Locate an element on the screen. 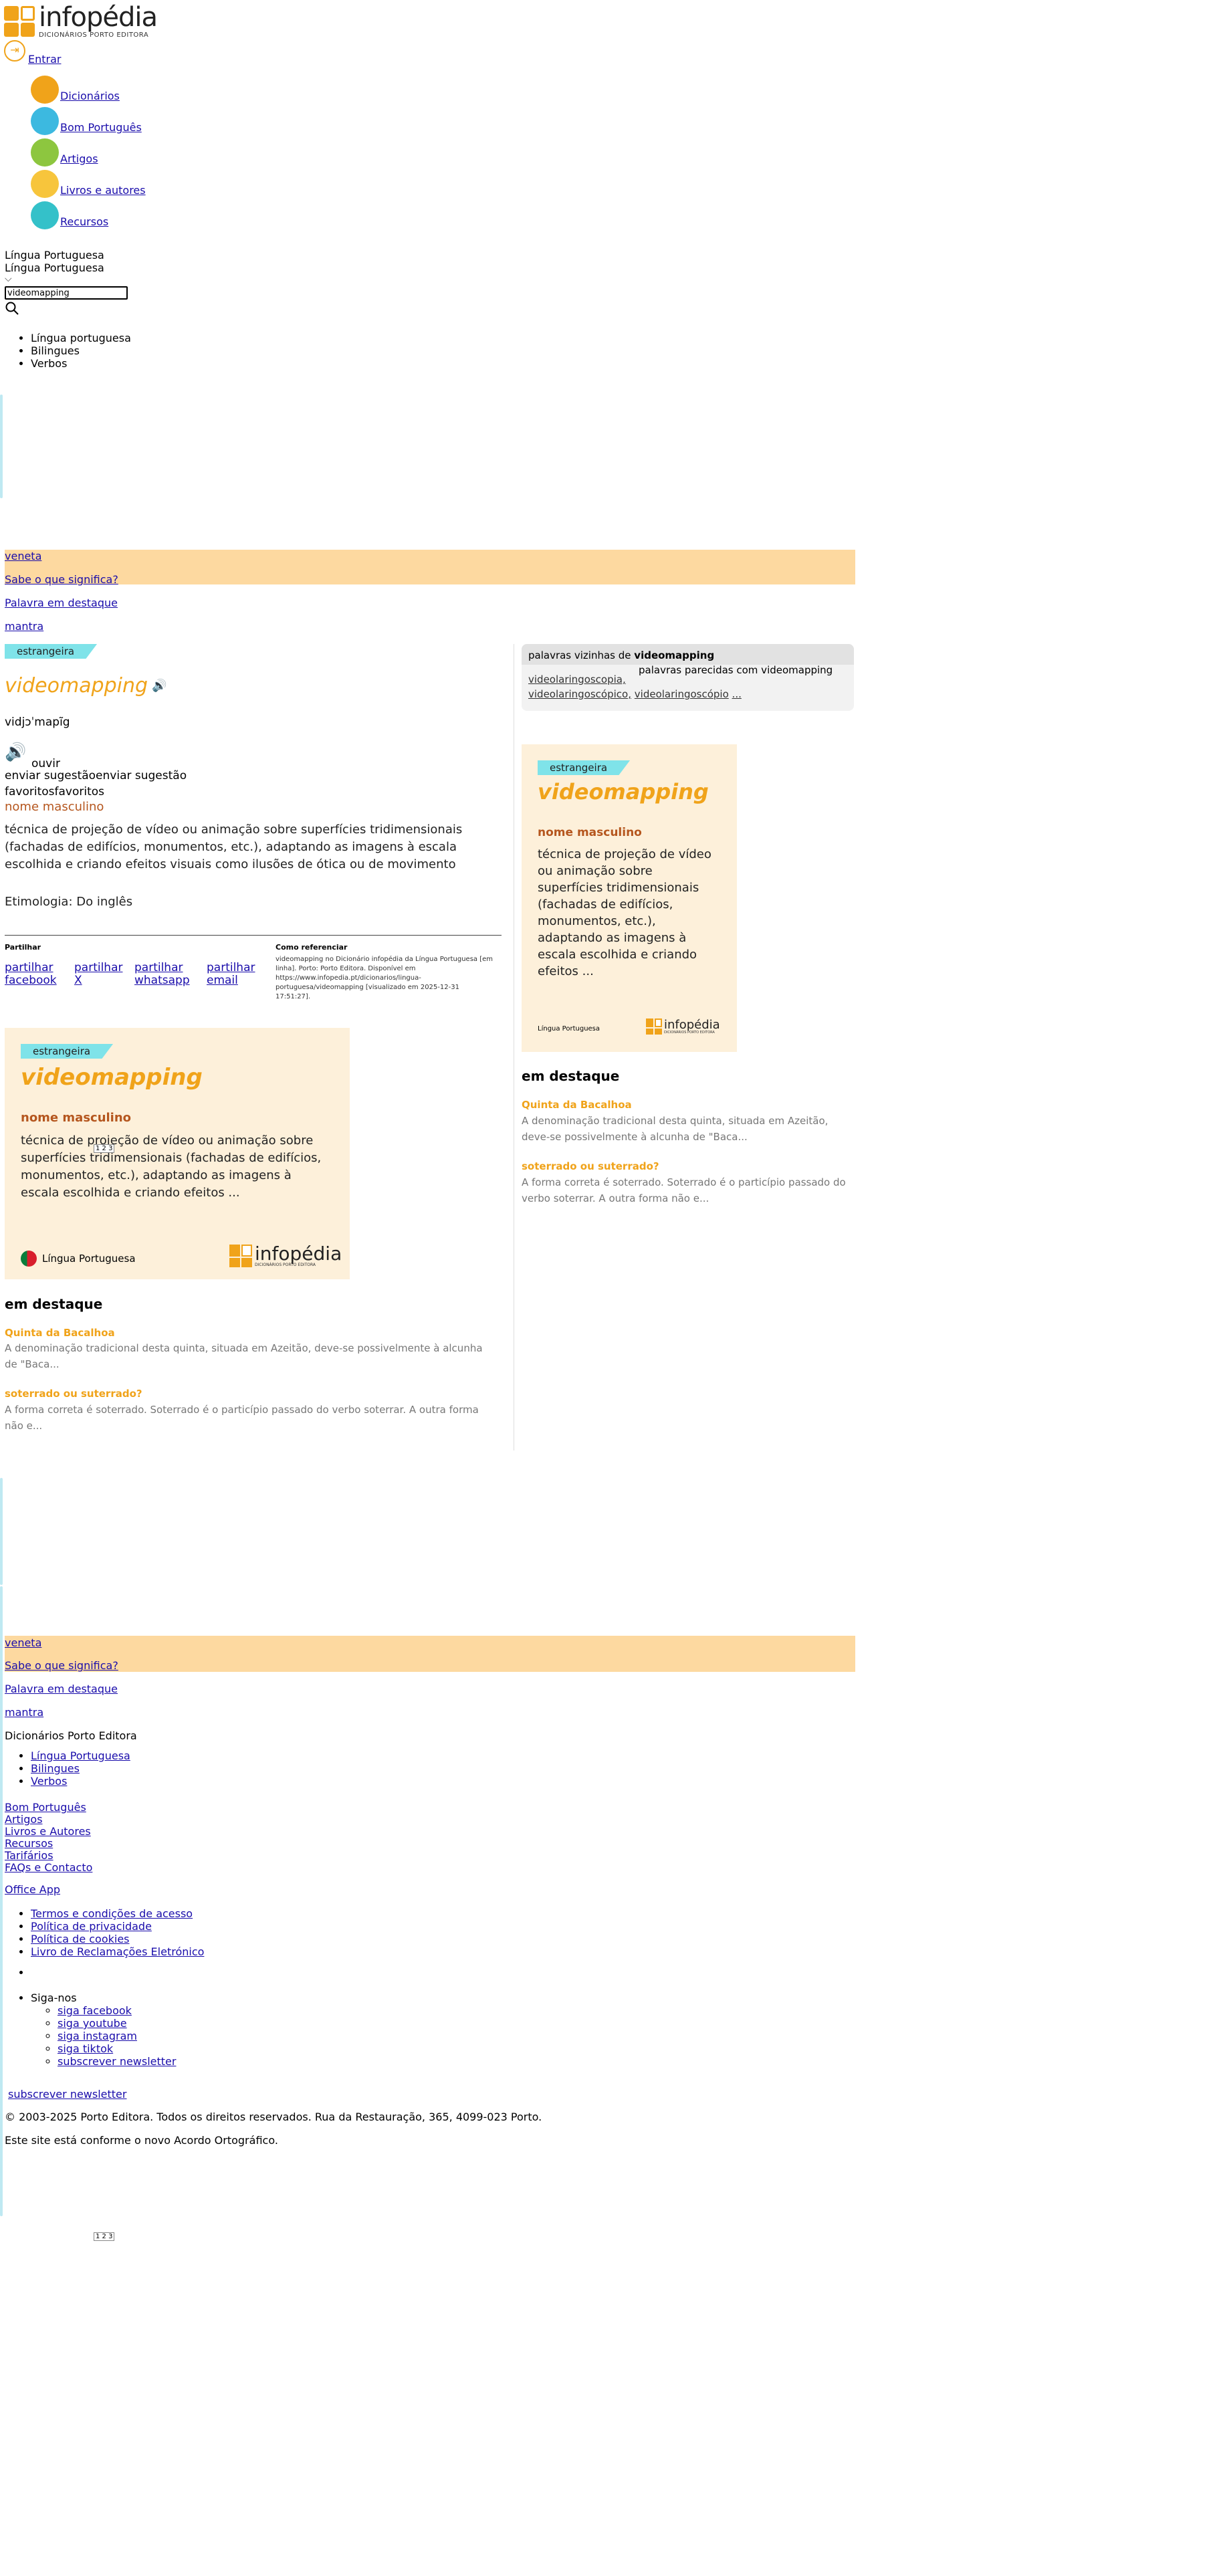 The image size is (1209, 2576). footer-dict-link: Bilingues is located at coordinates (56, 1768).